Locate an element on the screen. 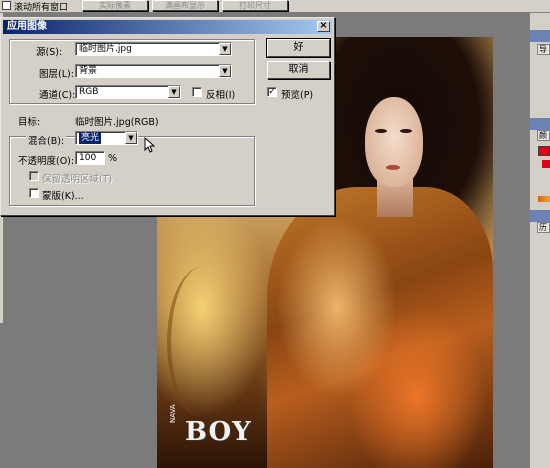 The height and width of the screenshot is (468, 550). watermark-logo-small: NAVA is located at coordinates (173, 413).